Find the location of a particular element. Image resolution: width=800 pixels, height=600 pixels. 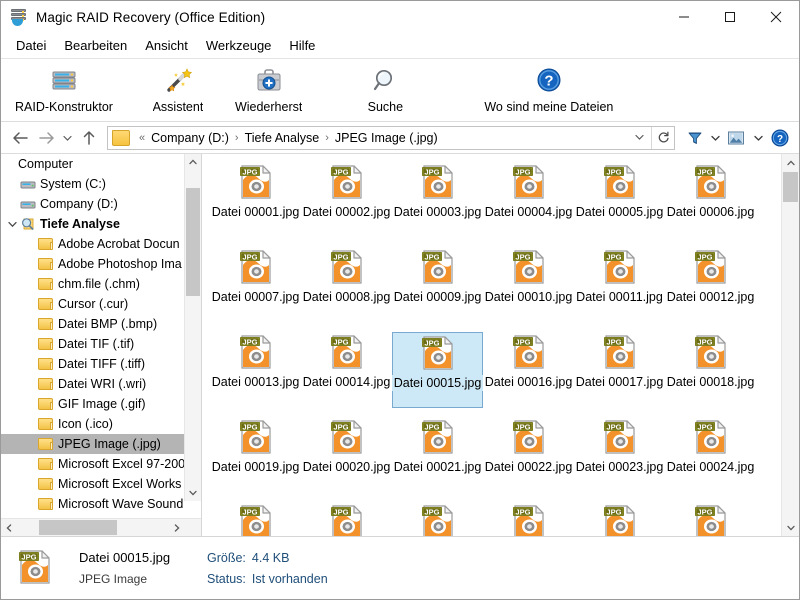

tree-item: Cursor (.cur) is located at coordinates (101, 304).